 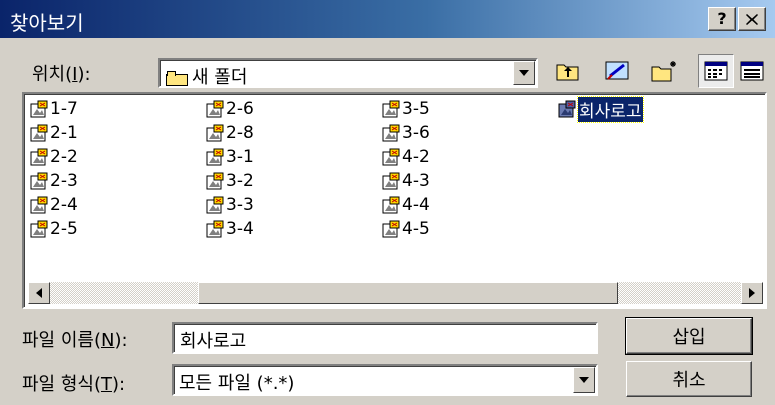 What do you see at coordinates (64, 157) in the screenshot?
I see `file-item-name: 2-2` at bounding box center [64, 157].